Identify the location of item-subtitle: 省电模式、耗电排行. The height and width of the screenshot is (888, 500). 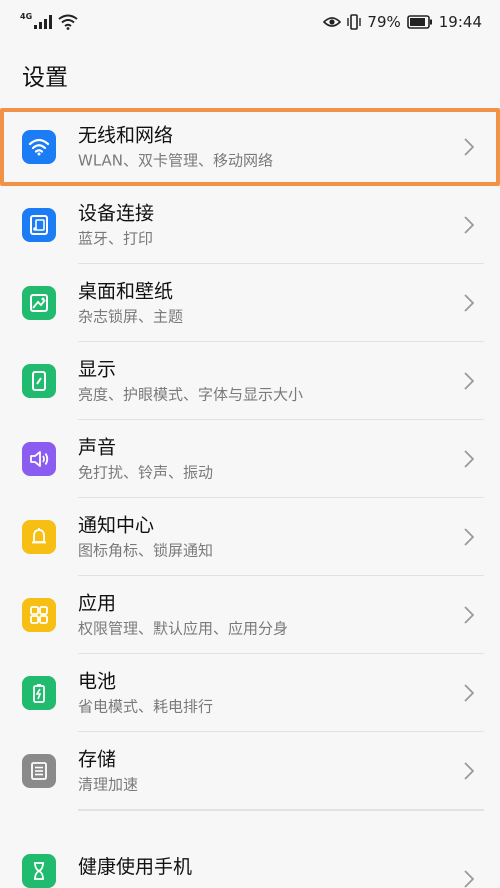
(146, 706).